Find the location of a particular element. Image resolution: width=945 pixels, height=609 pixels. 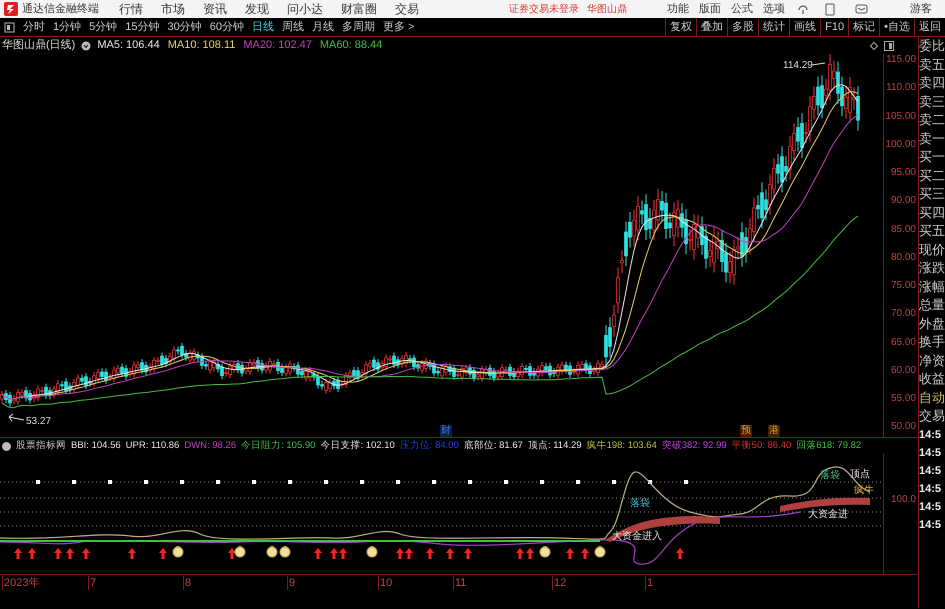

menu-item: 行情 is located at coordinates (131, 9).